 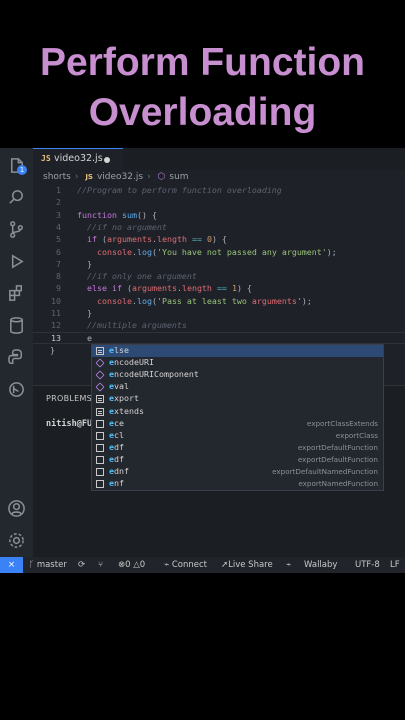 I want to click on code-text: //multiple arguments, so click(x=132, y=325).